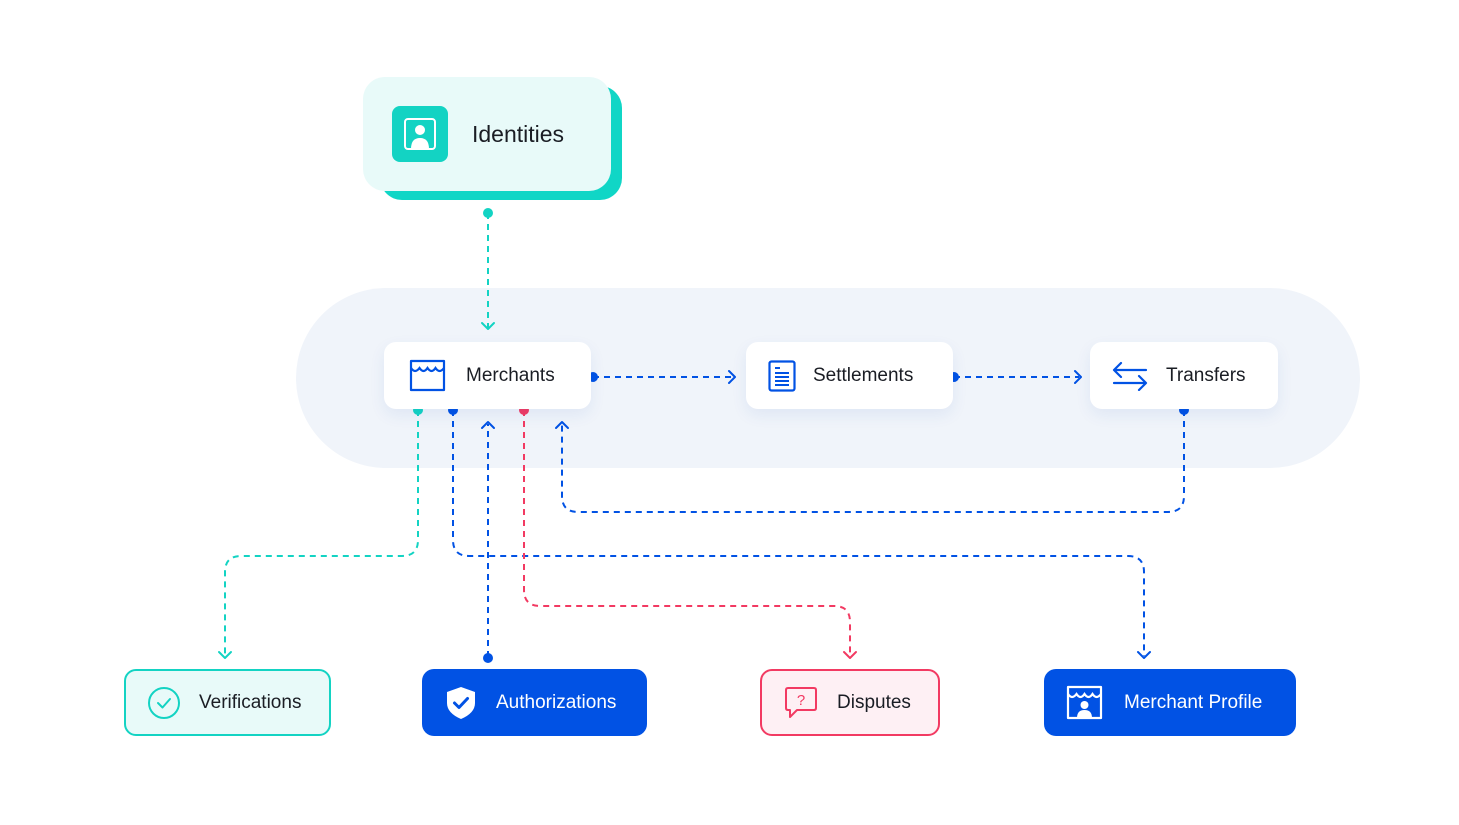 The image size is (1459, 825). I want to click on merchants-node: Merchants, so click(487, 375).